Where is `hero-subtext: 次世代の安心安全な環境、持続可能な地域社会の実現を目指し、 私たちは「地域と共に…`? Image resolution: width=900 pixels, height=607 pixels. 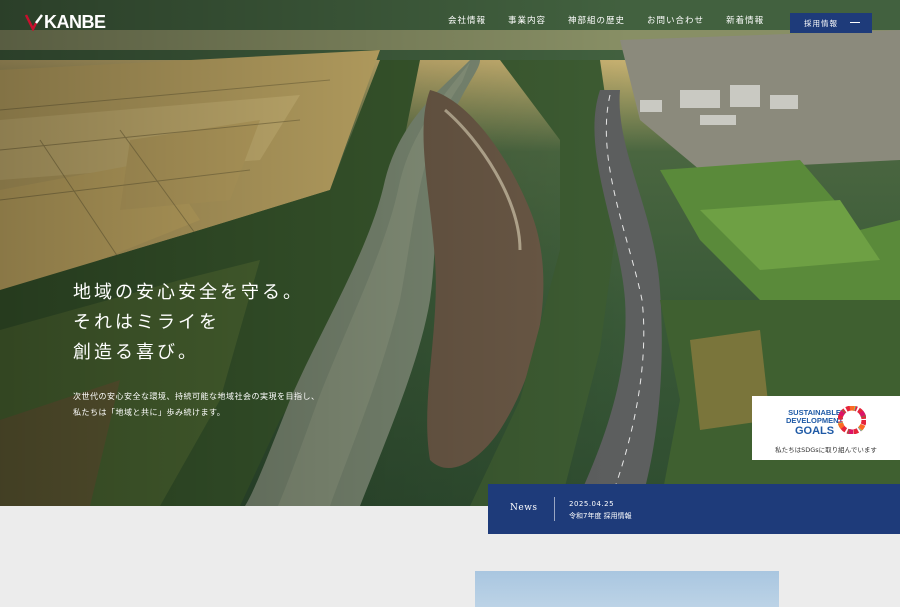 hero-subtext: 次世代の安心安全な環境、持続可能な地域社会の実現を目指し、 私たちは「地域と共に… is located at coordinates (196, 405).